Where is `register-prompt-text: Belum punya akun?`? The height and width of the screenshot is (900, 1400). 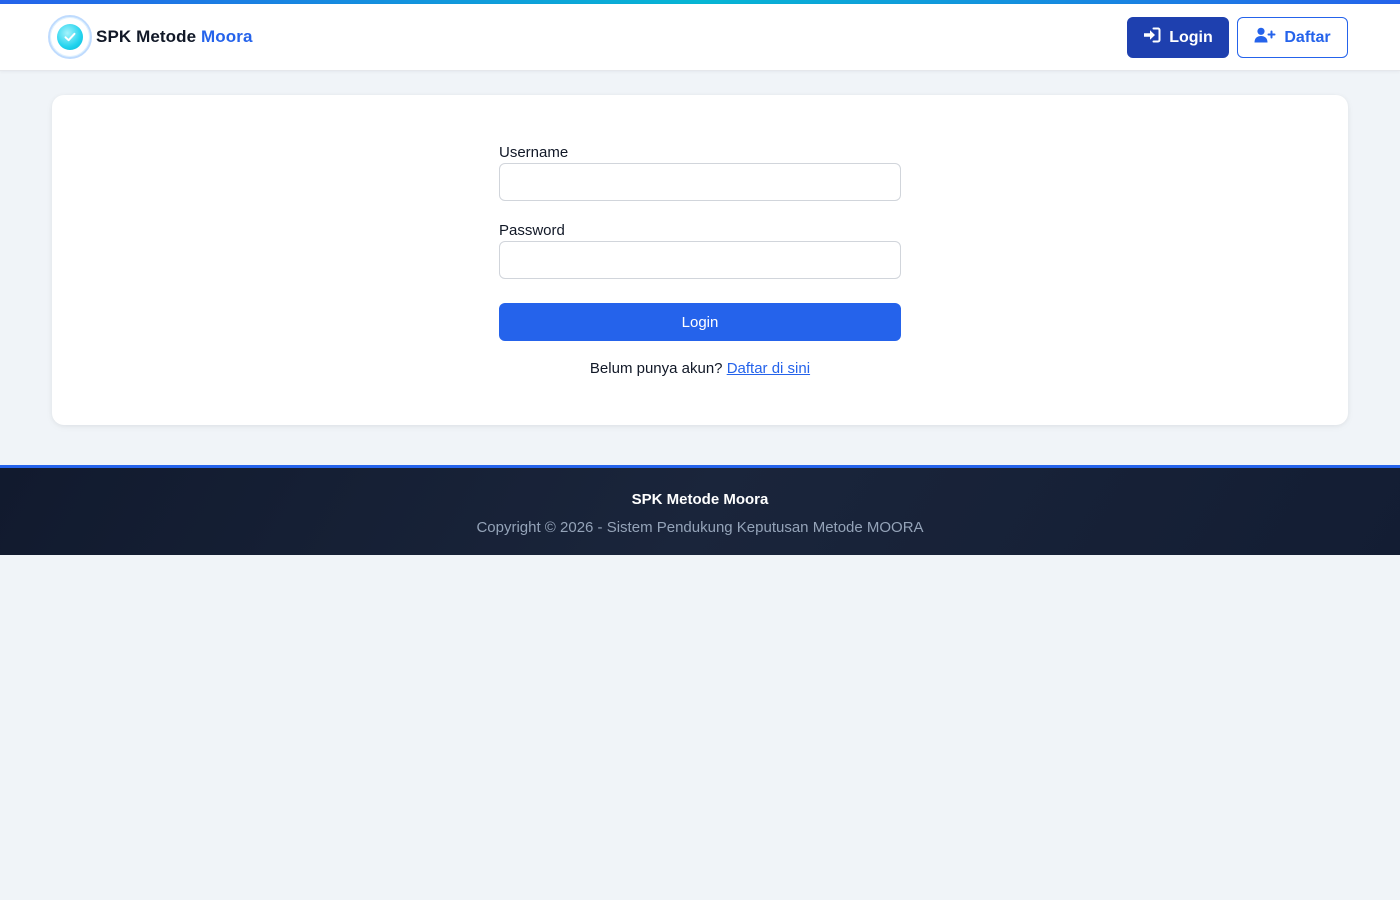
register-prompt-text: Belum punya akun? is located at coordinates (656, 368).